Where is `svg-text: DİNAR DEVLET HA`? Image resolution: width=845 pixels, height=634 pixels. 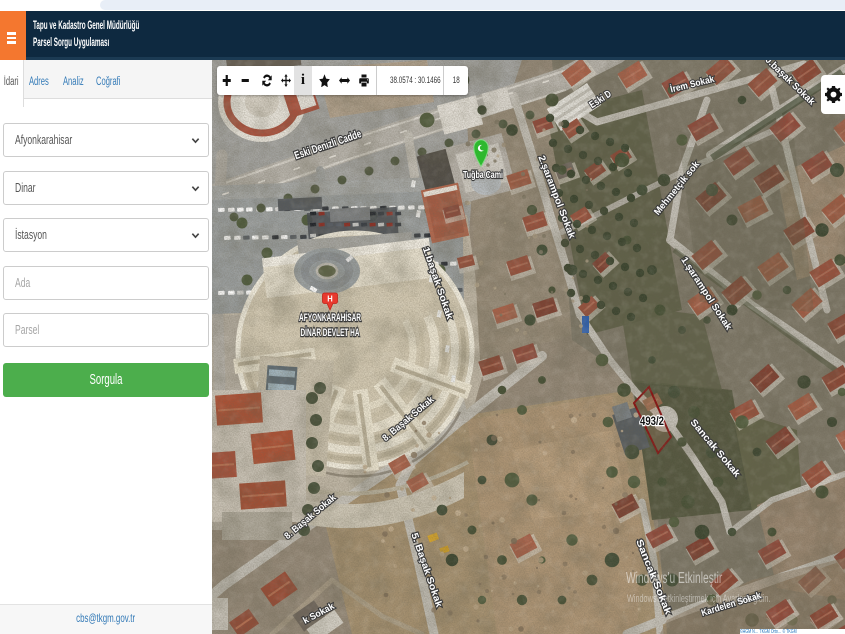 svg-text: DİNAR DEVLET HA is located at coordinates (330, 332).